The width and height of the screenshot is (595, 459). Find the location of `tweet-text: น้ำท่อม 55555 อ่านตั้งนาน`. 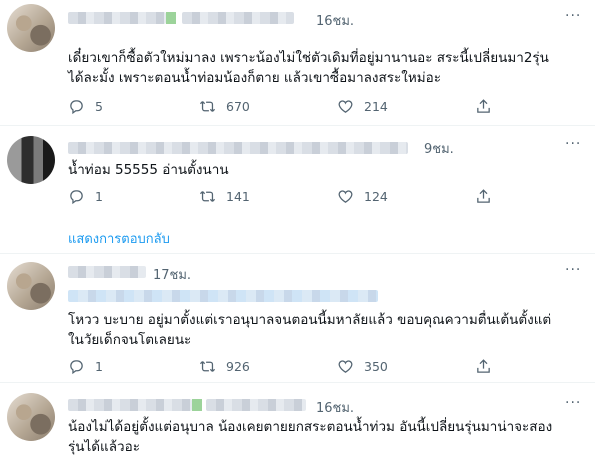

tweet-text: น้ำท่อม 55555 อ่านตั้งนาน is located at coordinates (148, 170).